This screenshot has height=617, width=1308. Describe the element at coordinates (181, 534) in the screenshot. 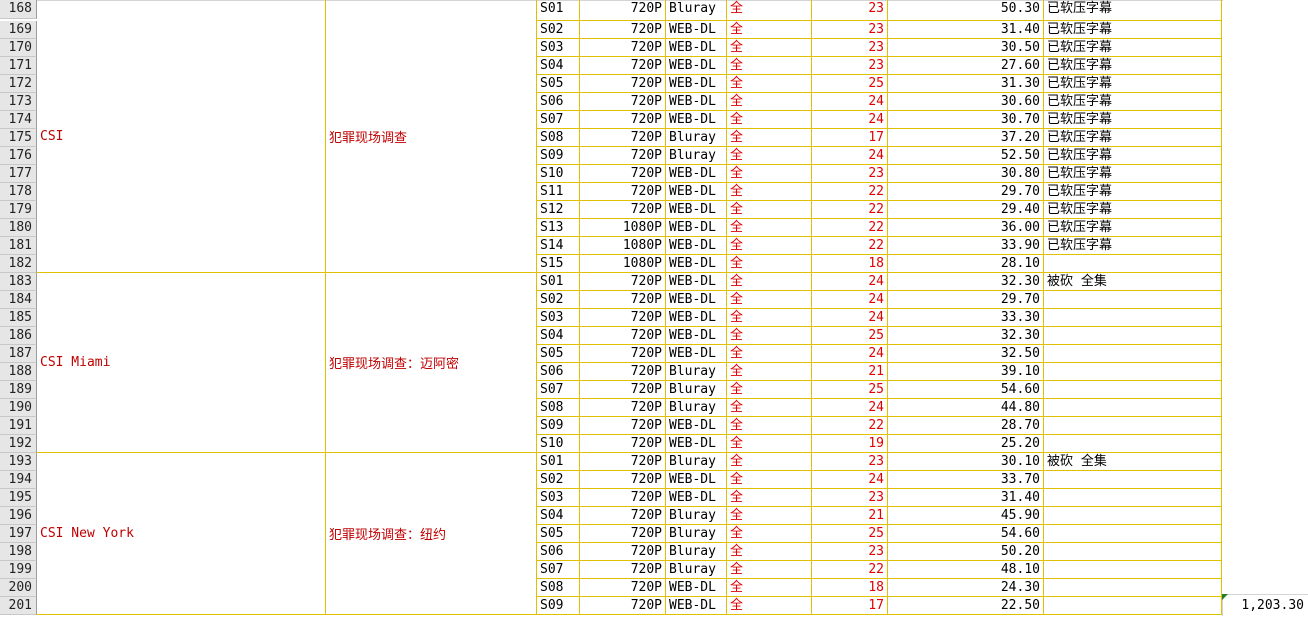

I see `english-title-cell: CSI New York` at that location.